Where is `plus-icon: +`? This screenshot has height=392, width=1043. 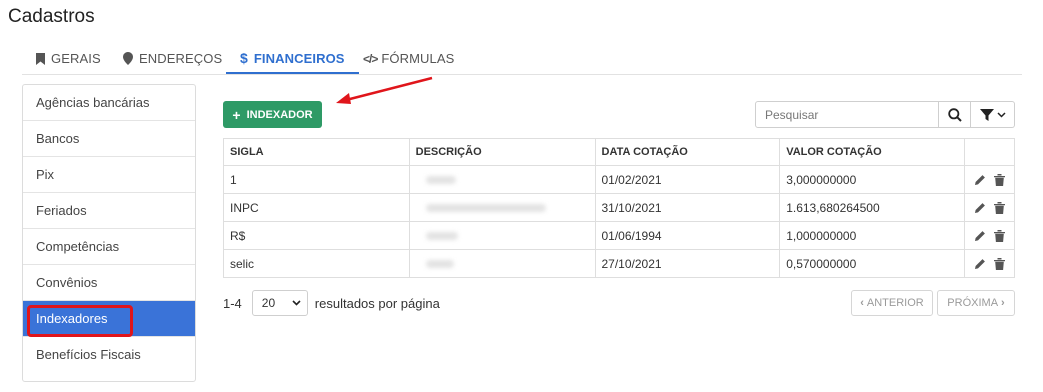 plus-icon: + is located at coordinates (236, 114).